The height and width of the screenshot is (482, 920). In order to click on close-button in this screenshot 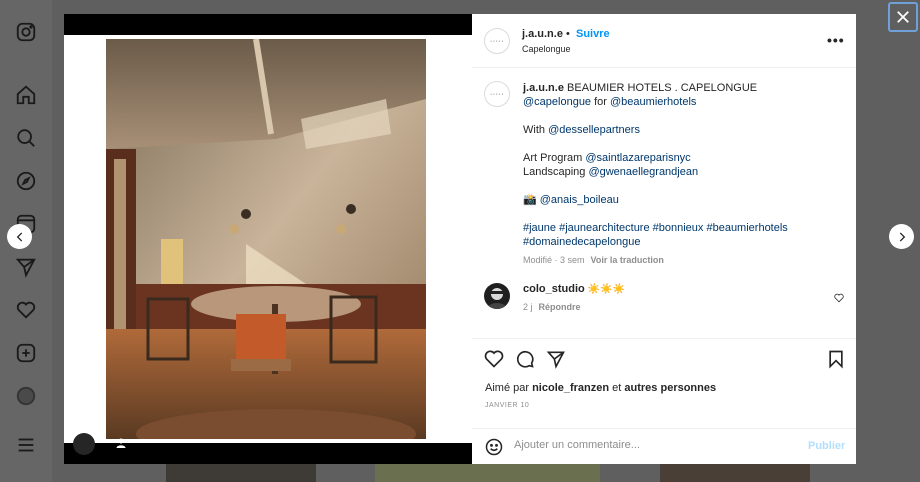, I will do `click(903, 17)`.